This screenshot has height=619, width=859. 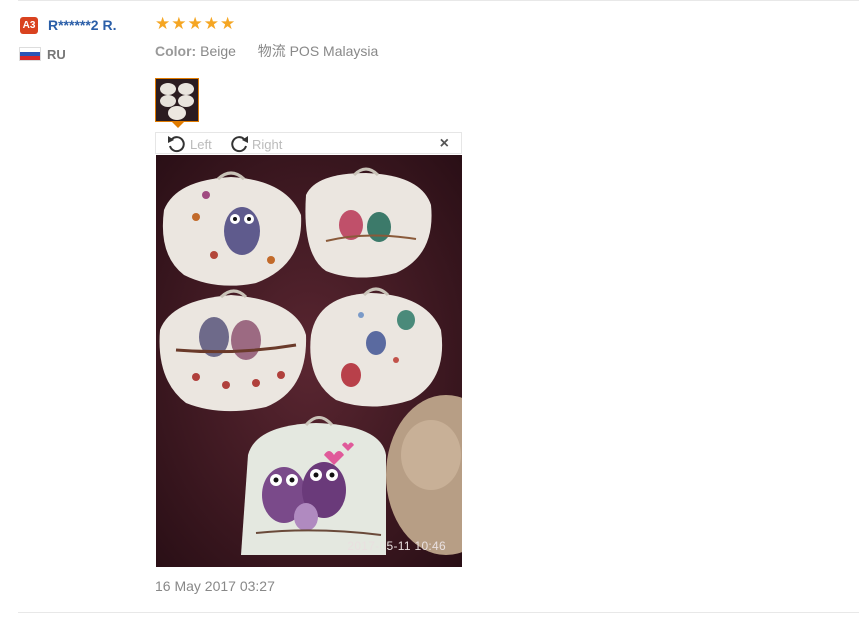 What do you see at coordinates (177, 100) in the screenshot?
I see `review-photo-thumbnail` at bounding box center [177, 100].